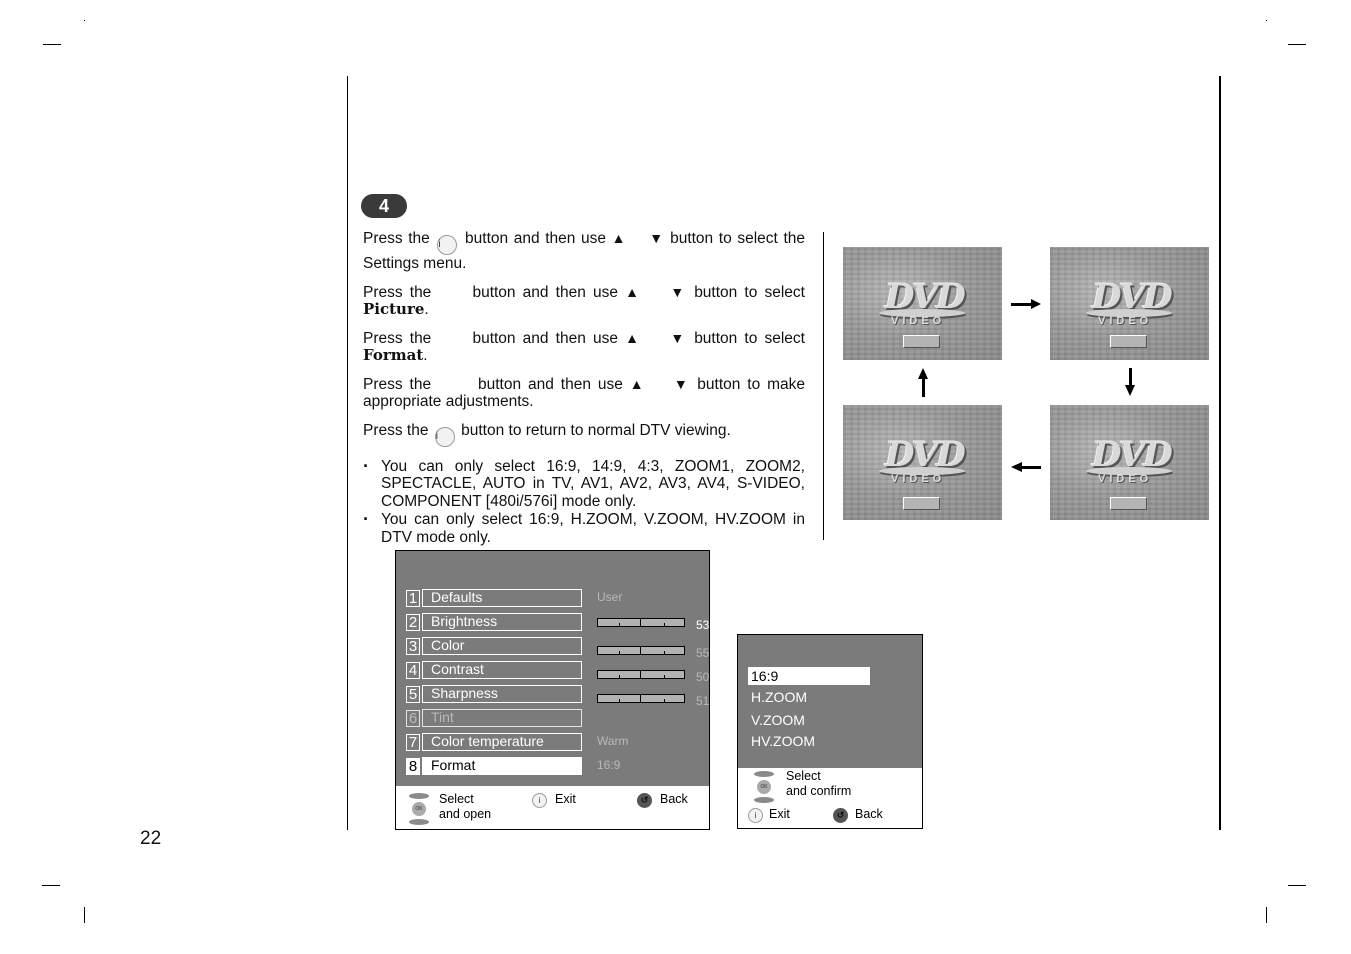  I want to click on page-number: 22, so click(151, 838).